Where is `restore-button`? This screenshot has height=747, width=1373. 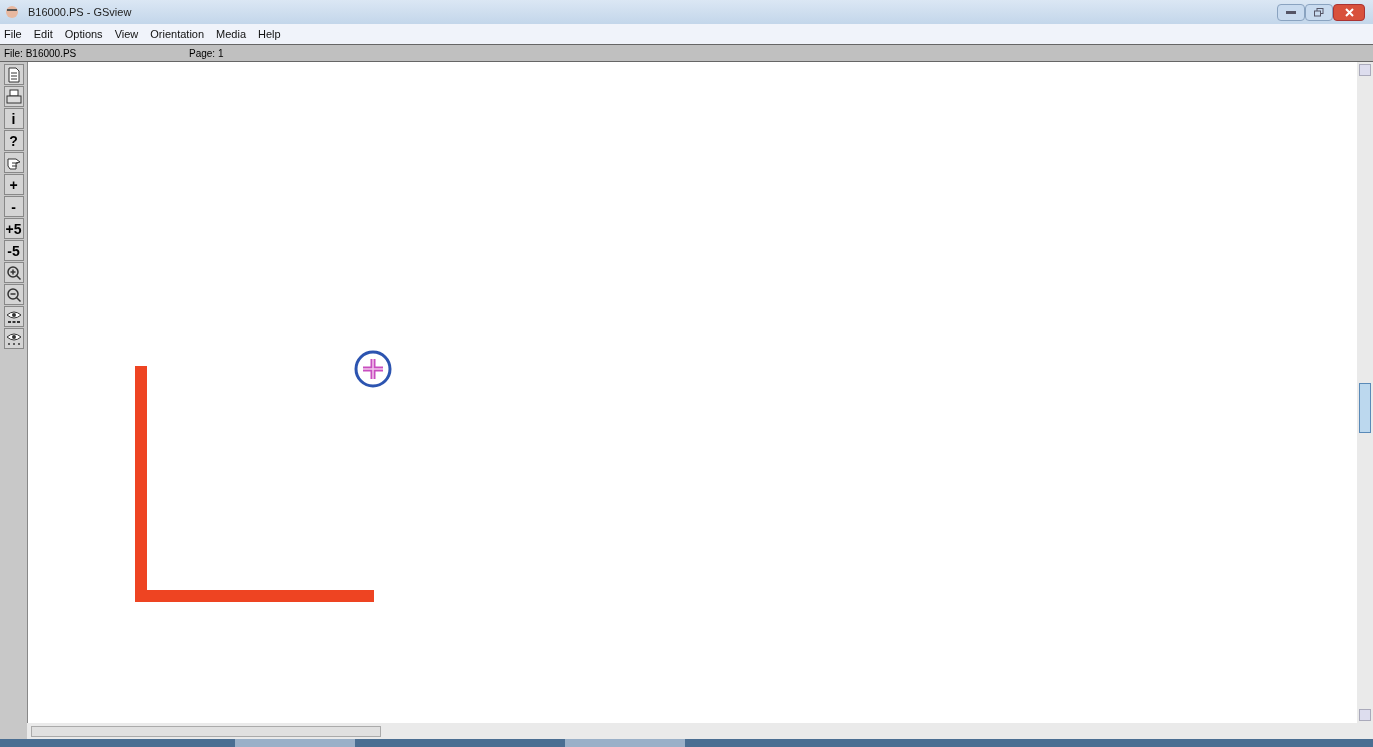
restore-button is located at coordinates (1319, 12).